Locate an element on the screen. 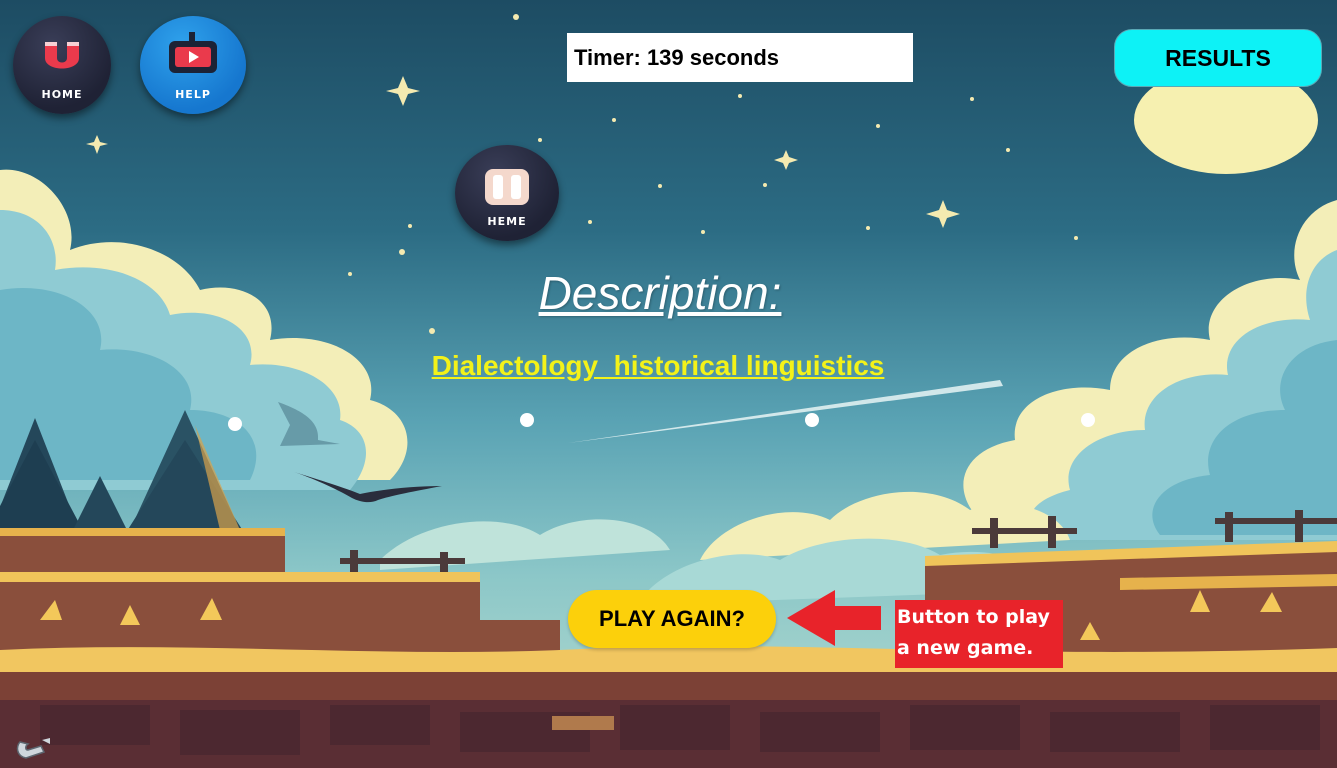  timer-display: Timer: 139 seconds is located at coordinates (740, 57).